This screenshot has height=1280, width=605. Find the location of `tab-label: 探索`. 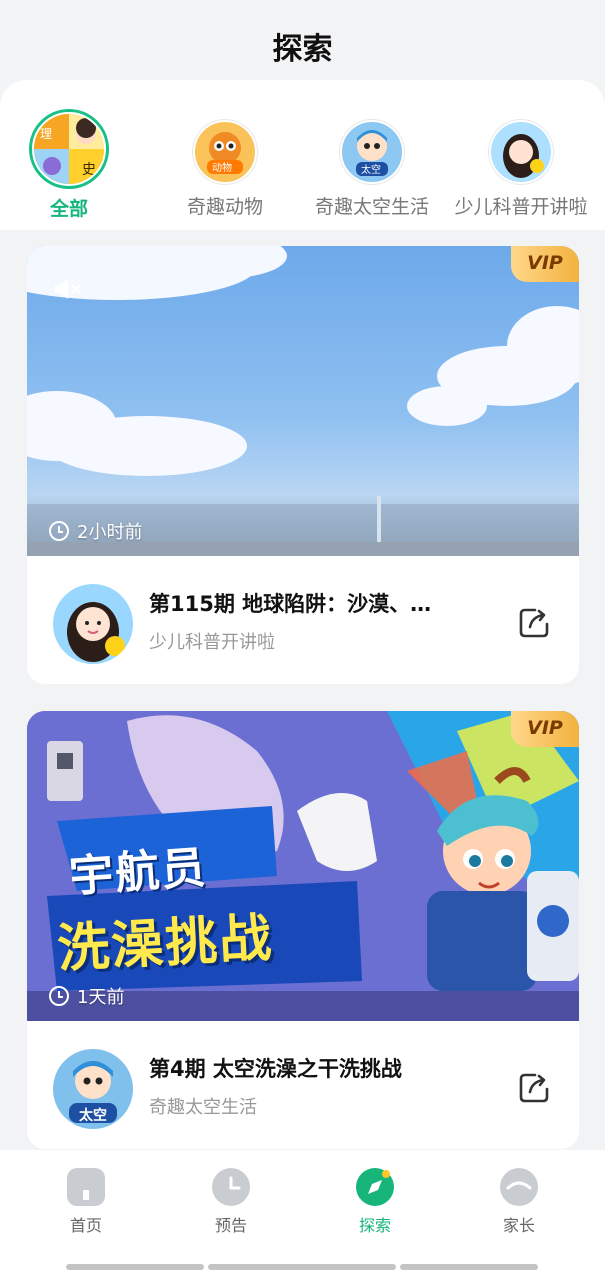

tab-label: 探索 is located at coordinates (374, 1225).